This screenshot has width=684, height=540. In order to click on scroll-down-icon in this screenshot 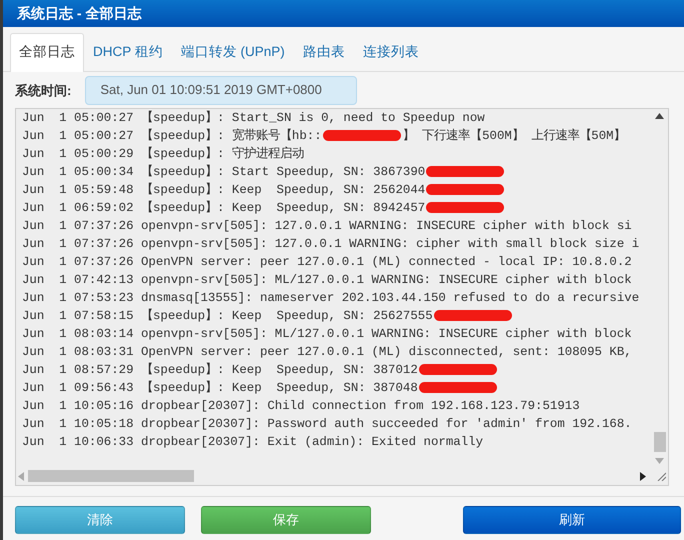, I will do `click(659, 461)`.